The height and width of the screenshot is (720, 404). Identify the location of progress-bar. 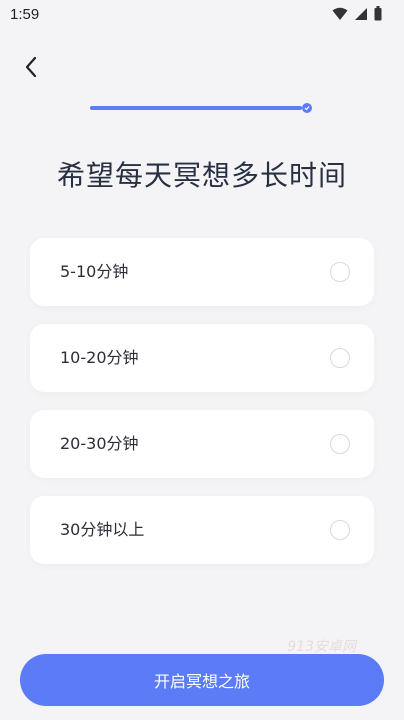
(201, 108).